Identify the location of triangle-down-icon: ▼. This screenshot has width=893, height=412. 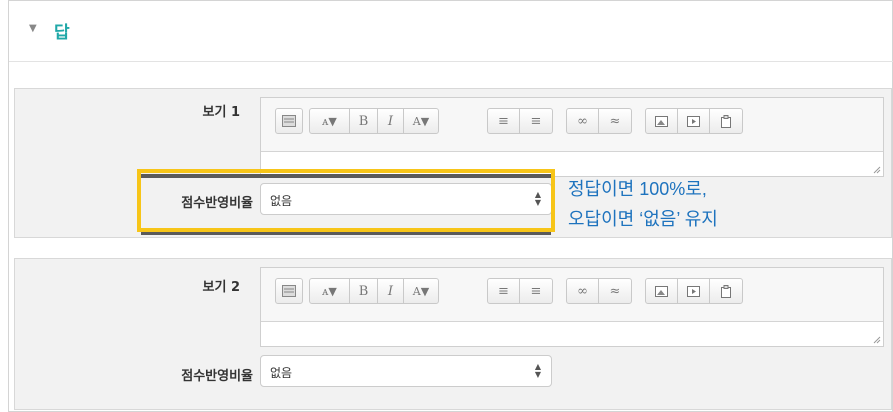
(33, 28).